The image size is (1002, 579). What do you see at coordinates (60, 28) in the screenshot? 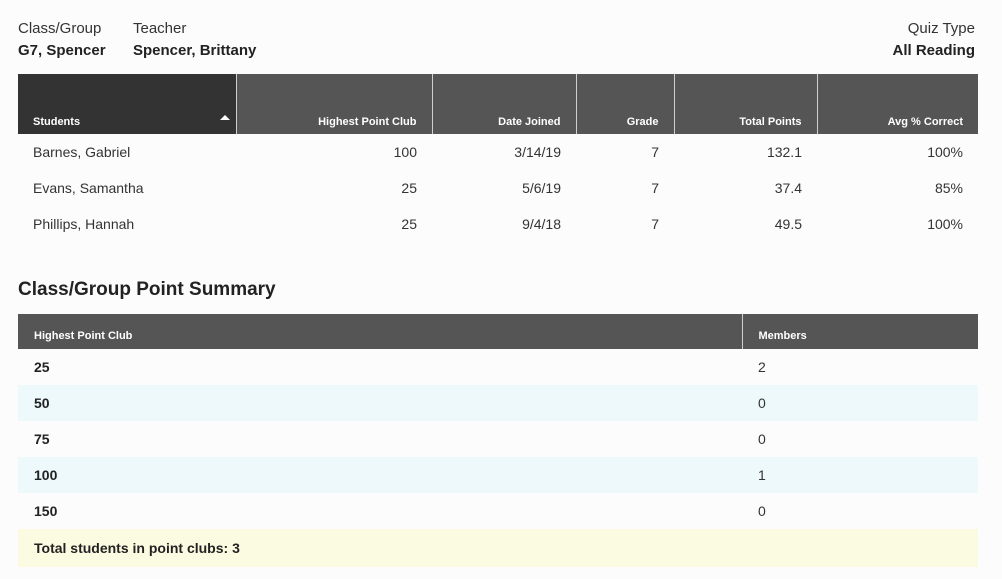
I see `class-group-label: Class/Group` at bounding box center [60, 28].